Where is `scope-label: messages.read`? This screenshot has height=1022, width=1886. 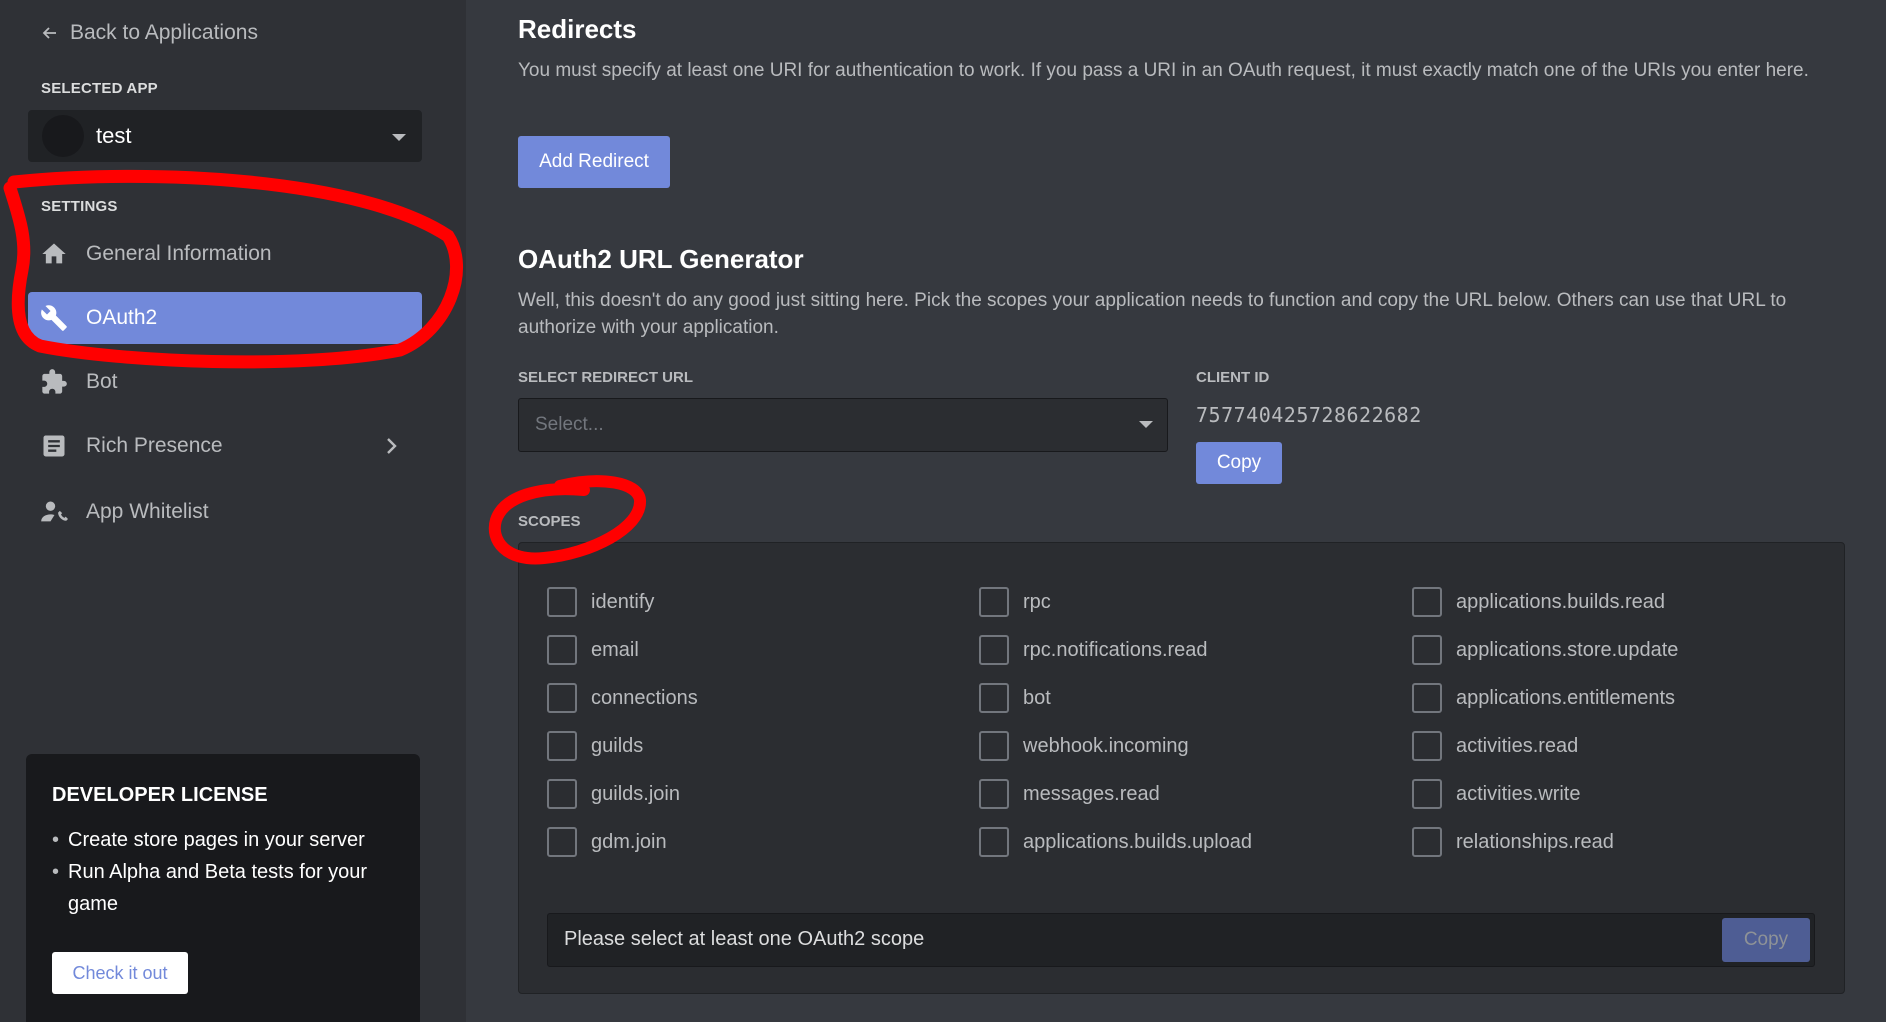 scope-label: messages.read is located at coordinates (1091, 793).